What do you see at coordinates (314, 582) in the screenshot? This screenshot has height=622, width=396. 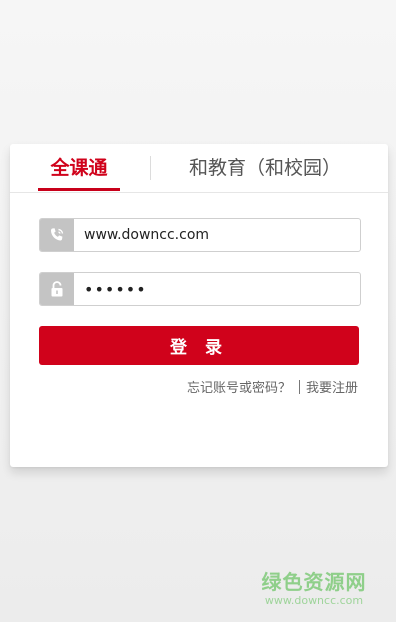 I see `watermark-title: 绿色资源网` at bounding box center [314, 582].